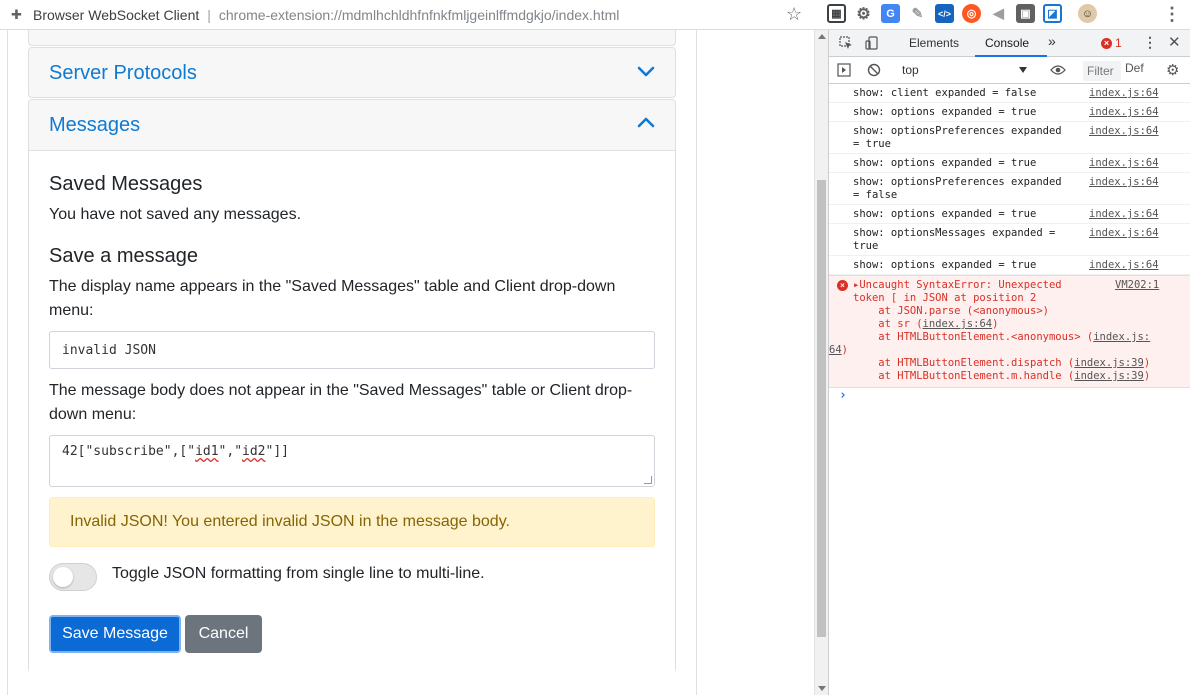 This screenshot has height=695, width=1190. Describe the element at coordinates (1172, 70) in the screenshot. I see `console-settings-gear-icon: ⚙` at that location.